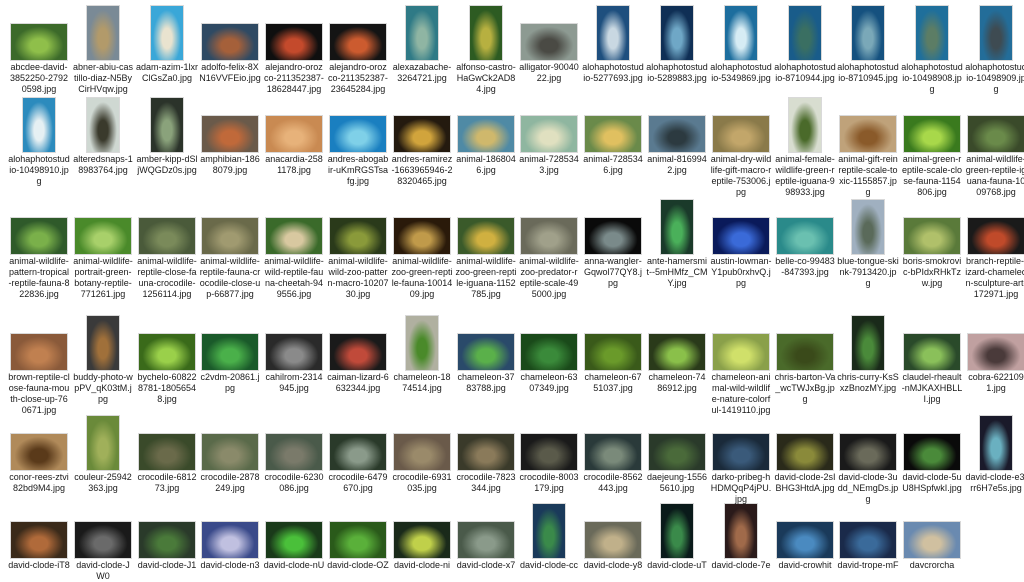 The width and height of the screenshot is (1024, 582). What do you see at coordinates (486, 453) in the screenshot?
I see `file-item: crocodile-7823344.jpg` at bounding box center [486, 453].